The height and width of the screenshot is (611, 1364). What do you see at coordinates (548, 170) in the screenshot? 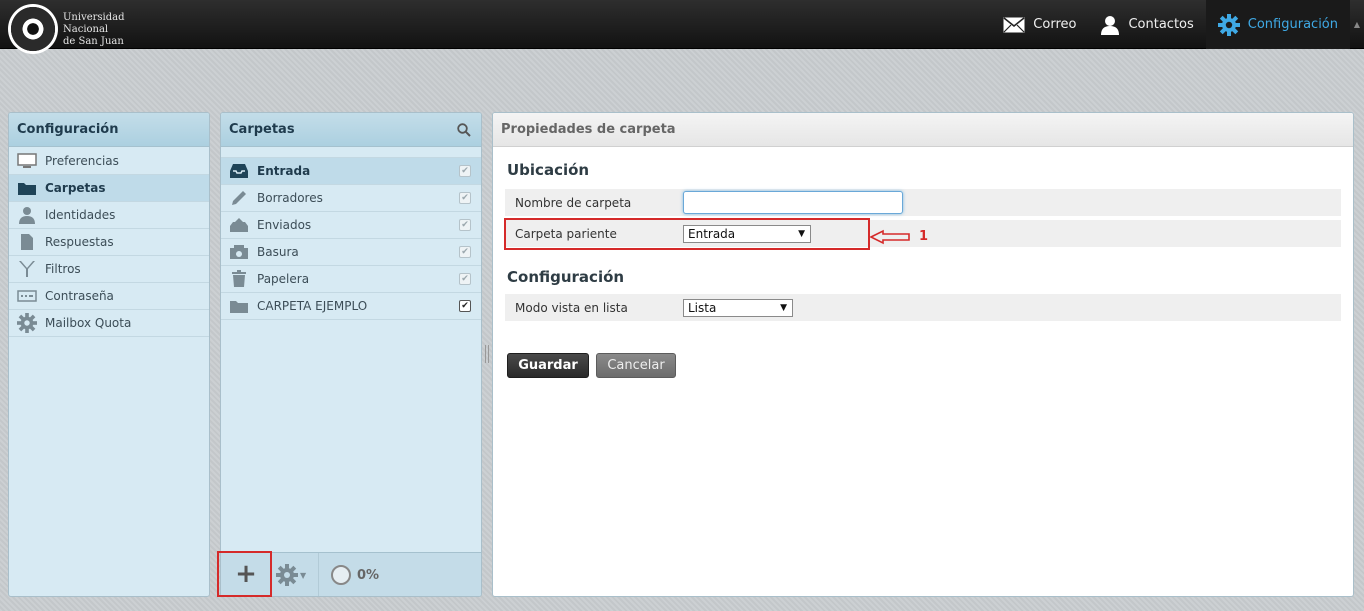
I see `location-section-title: Ubicación` at bounding box center [548, 170].